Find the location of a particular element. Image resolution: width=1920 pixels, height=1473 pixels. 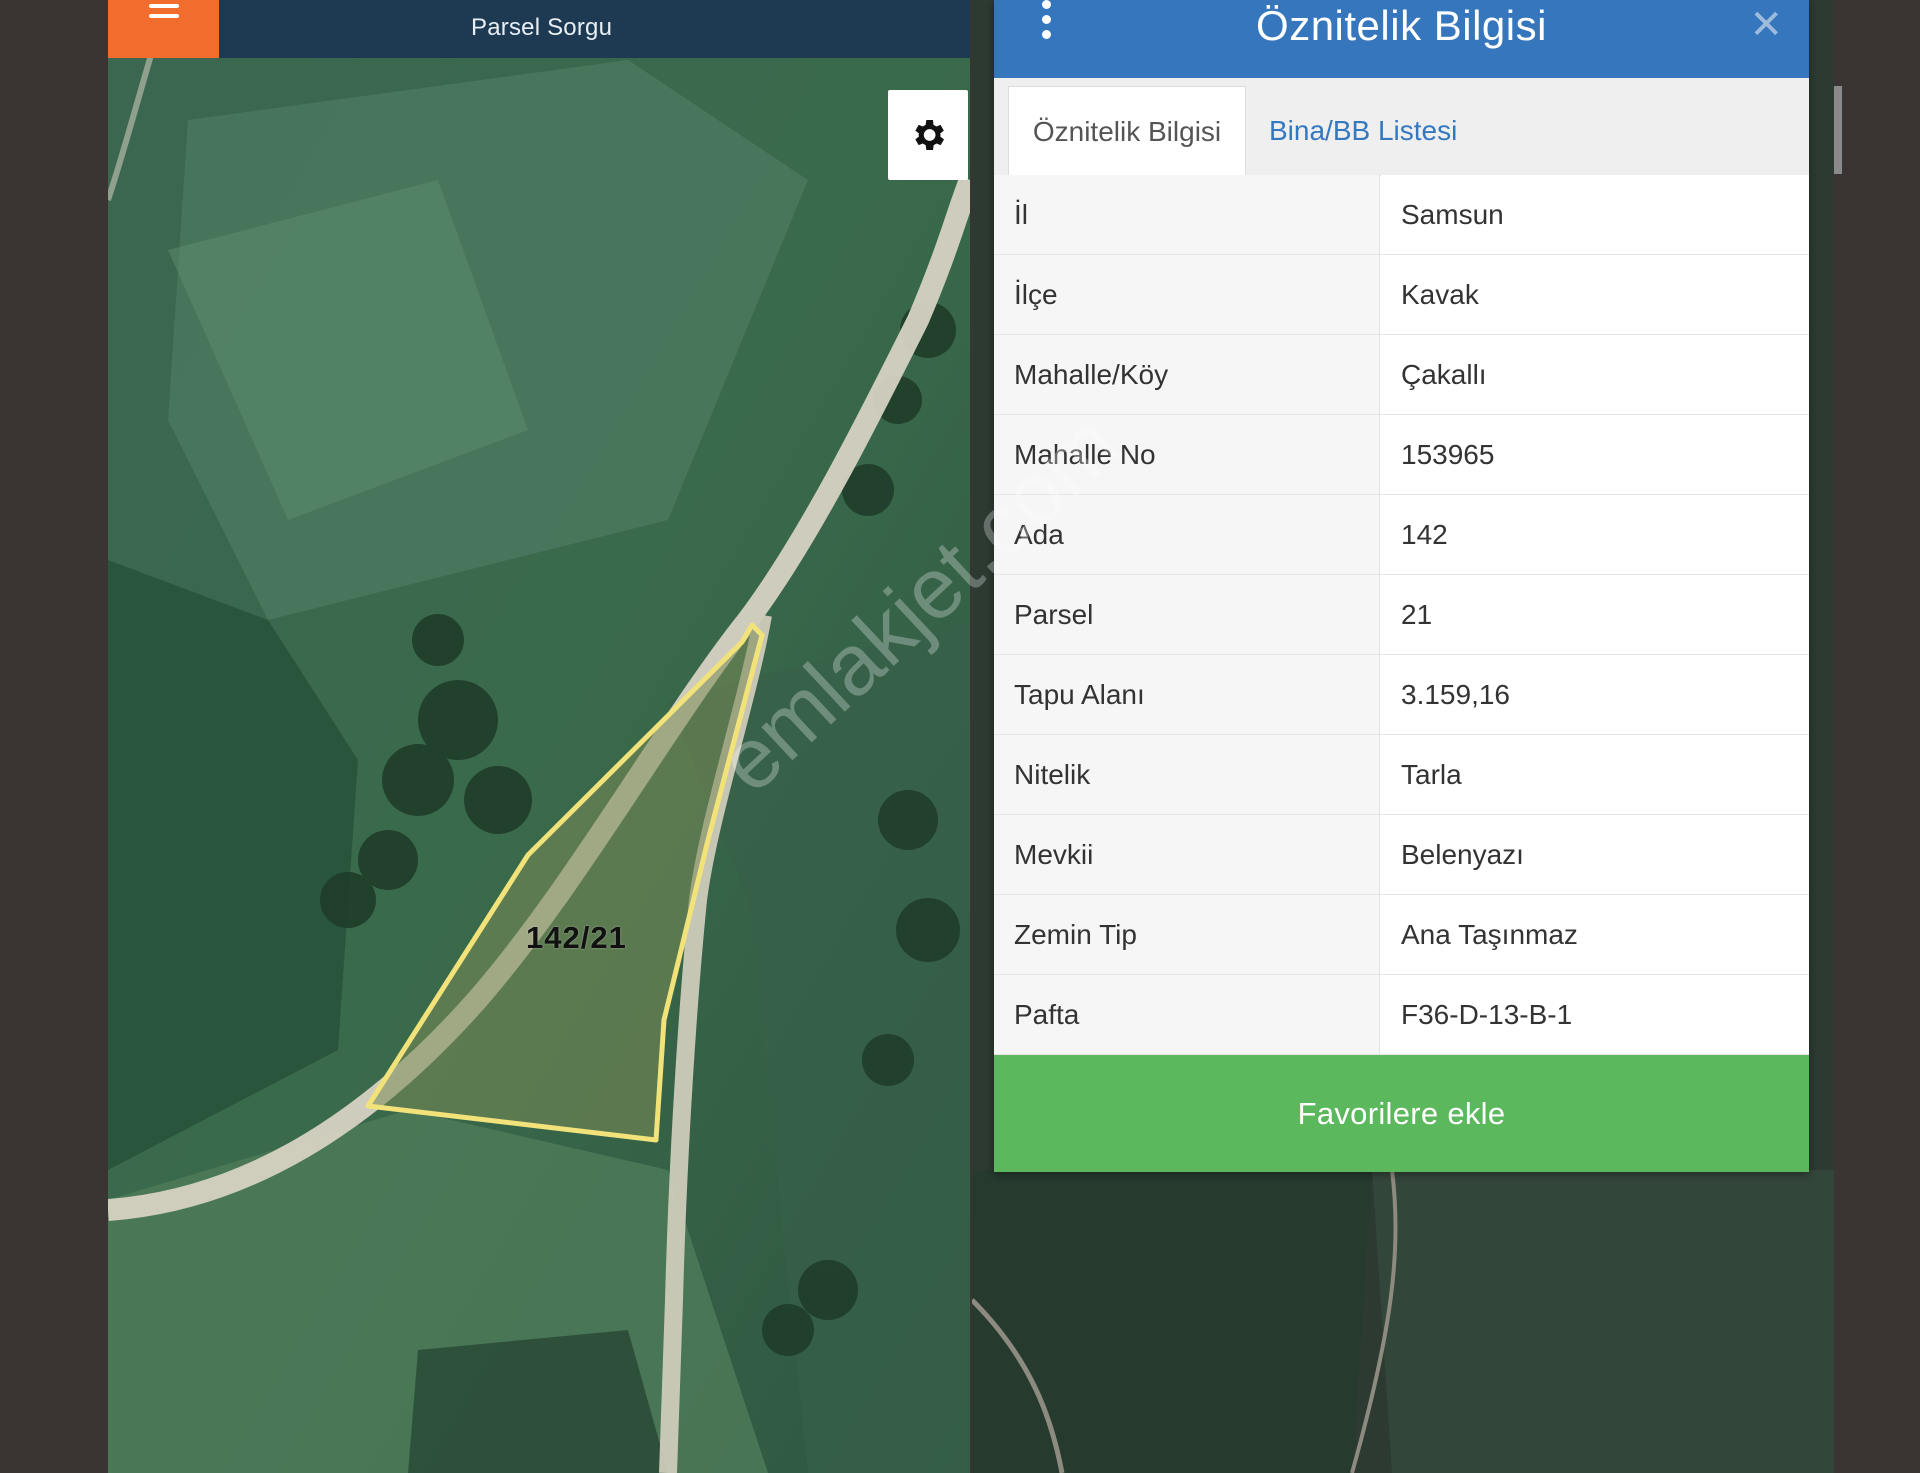

add-to-favorites-button: Favorilere ekle is located at coordinates (1401, 1113).